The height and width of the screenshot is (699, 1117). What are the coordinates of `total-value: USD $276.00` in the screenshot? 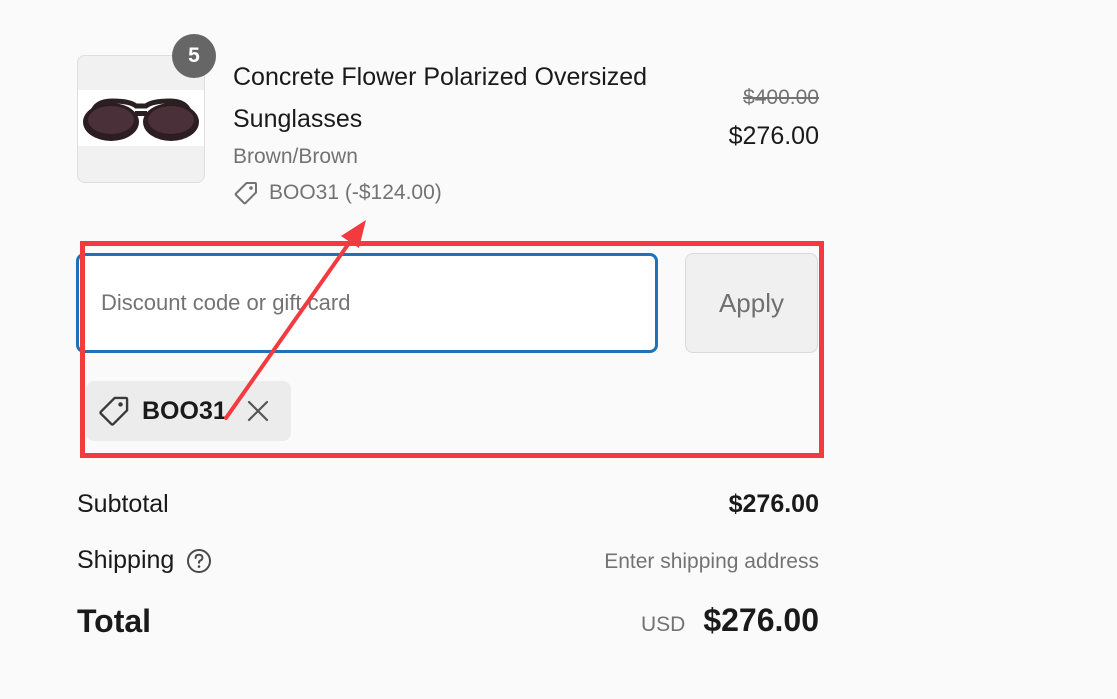 It's located at (730, 620).